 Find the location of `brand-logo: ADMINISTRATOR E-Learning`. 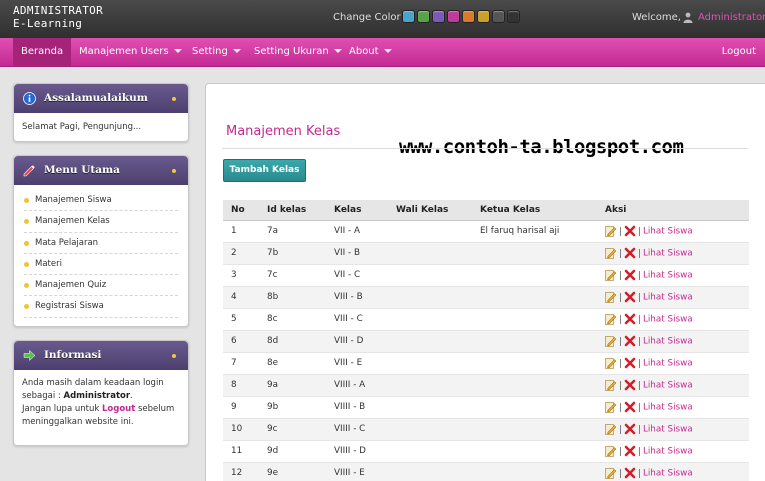

brand-logo: ADMINISTRATOR E-Learning is located at coordinates (58, 17).